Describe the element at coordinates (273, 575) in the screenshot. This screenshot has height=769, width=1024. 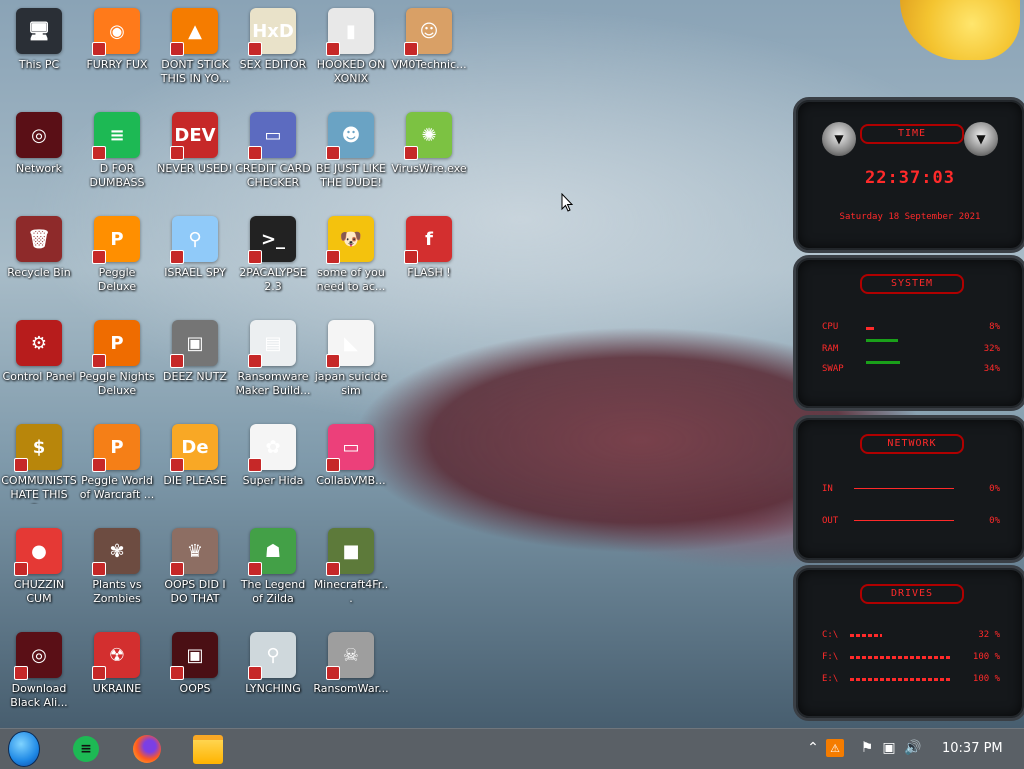
I see `desktop-icon: ☗ The Legend of Zilda` at that location.